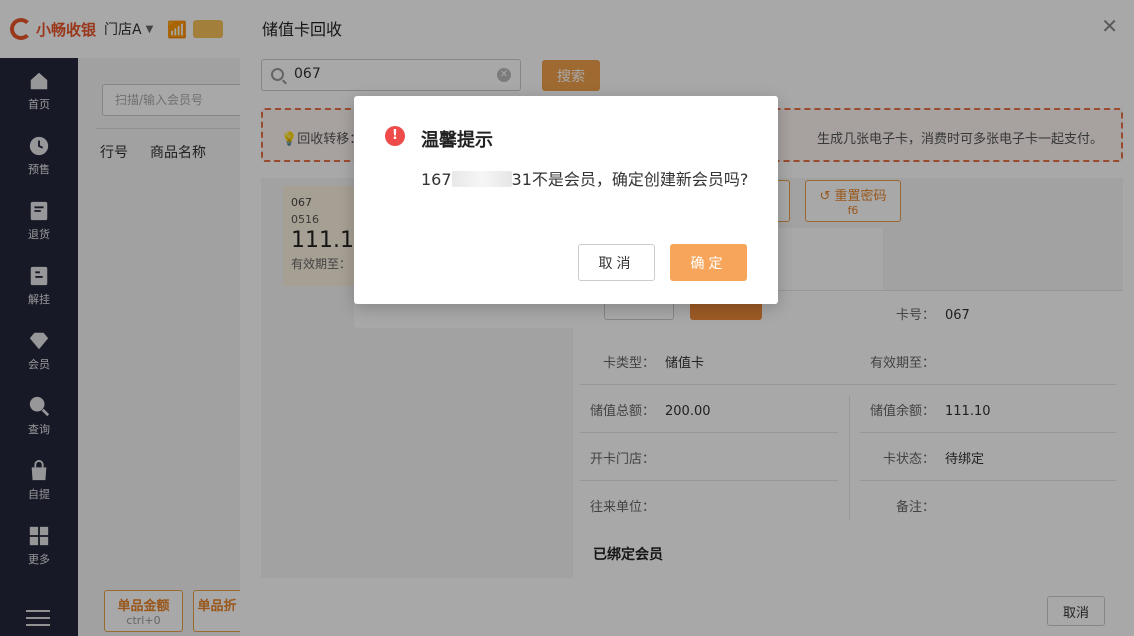 The height and width of the screenshot is (636, 1134). I want to click on dialog-cancel-button: 取消, so click(616, 262).